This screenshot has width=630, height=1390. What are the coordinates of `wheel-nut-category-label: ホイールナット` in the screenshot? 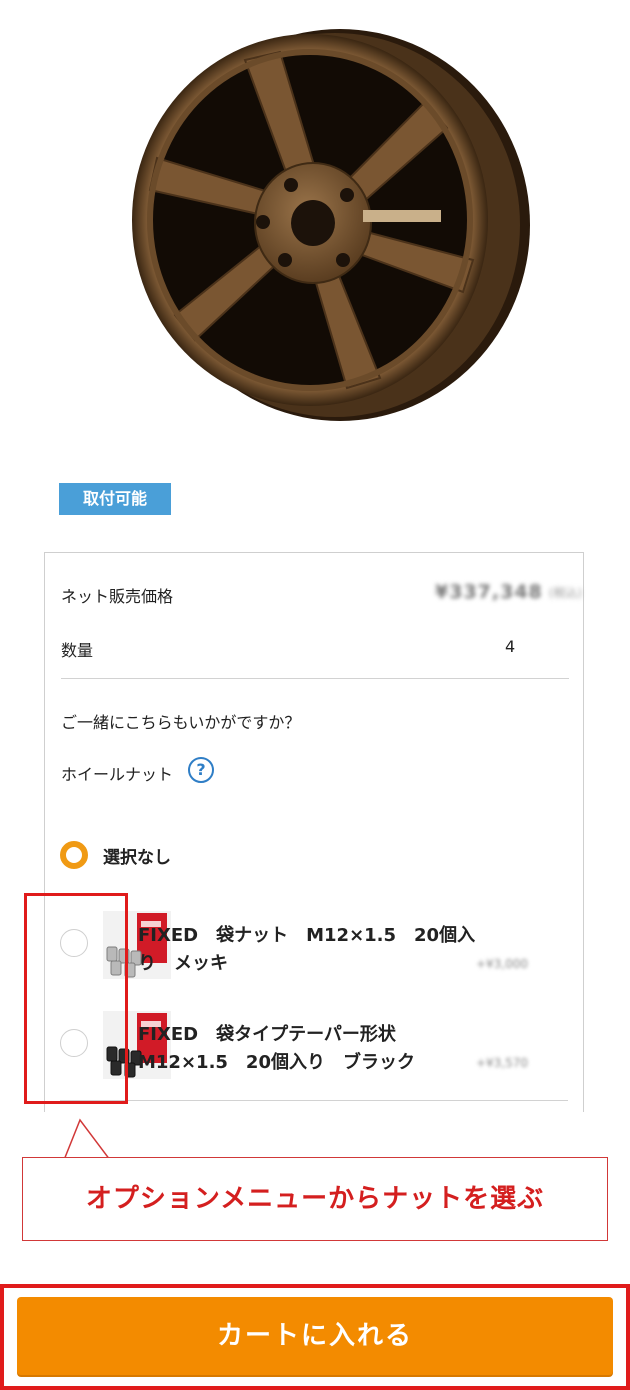 It's located at (117, 774).